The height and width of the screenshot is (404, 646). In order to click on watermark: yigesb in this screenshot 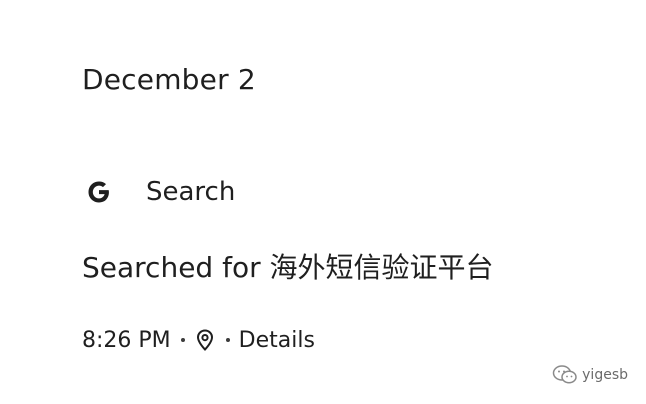, I will do `click(590, 375)`.